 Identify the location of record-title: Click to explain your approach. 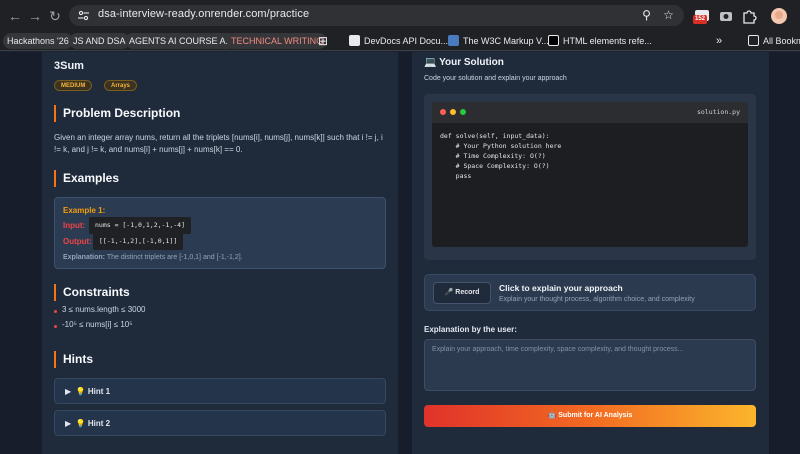
(561, 288).